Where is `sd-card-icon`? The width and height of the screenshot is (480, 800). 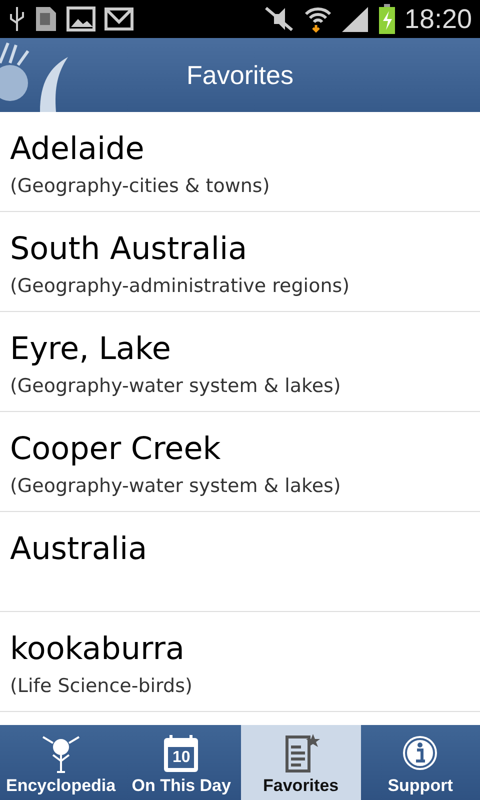
sd-card-icon is located at coordinates (46, 19).